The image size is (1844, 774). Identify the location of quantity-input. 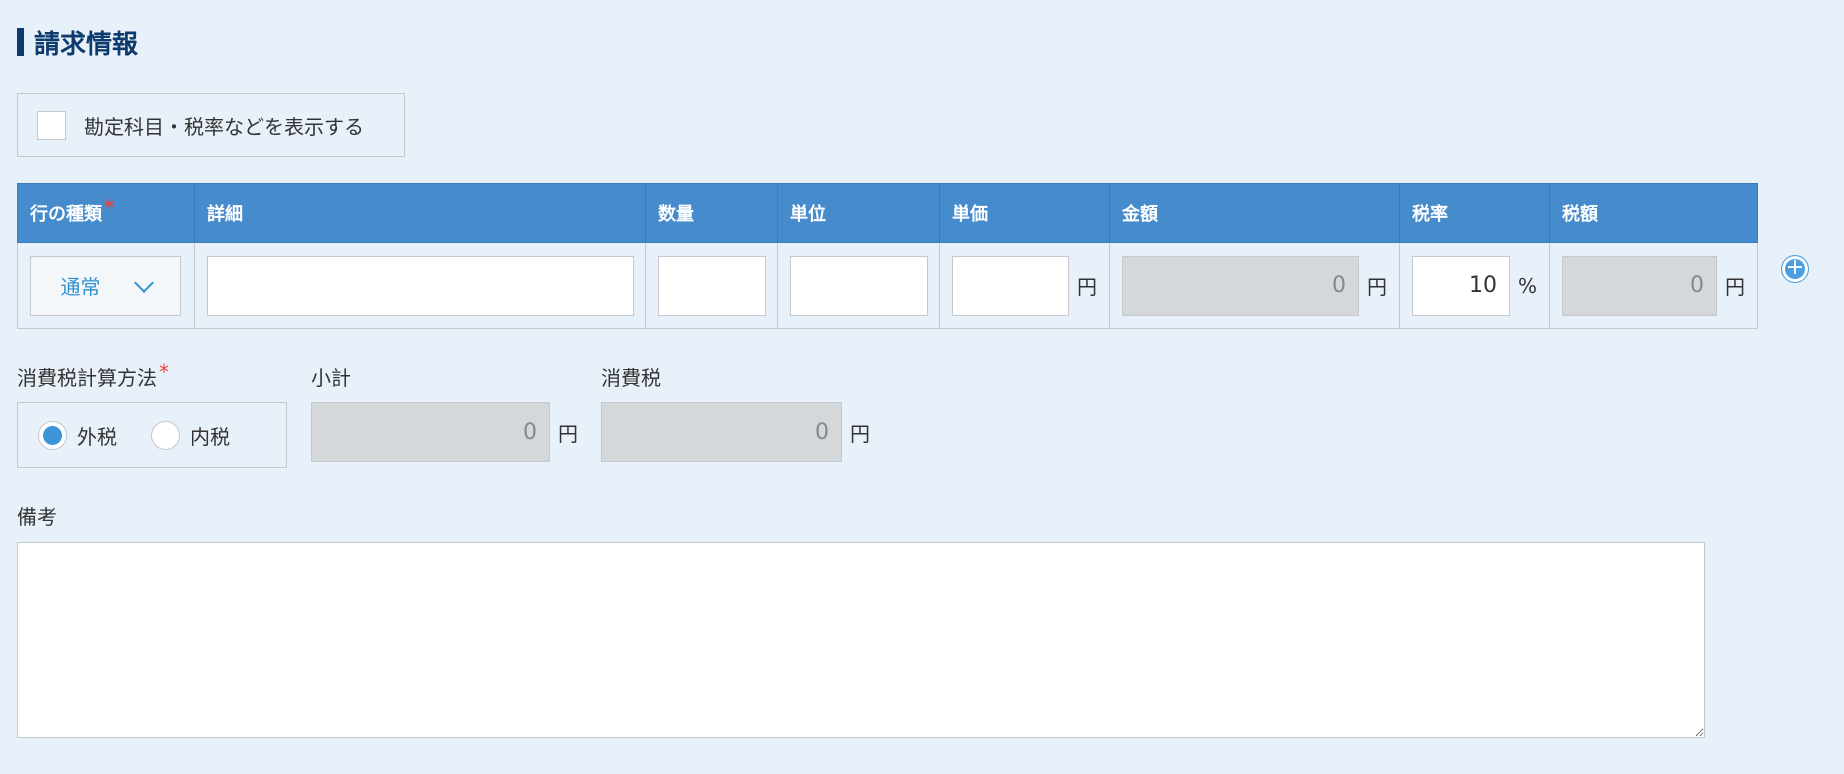
(712, 285).